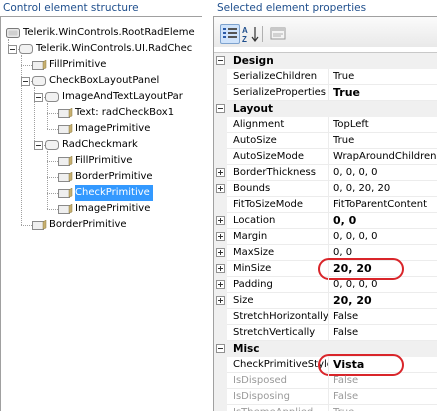  I want to click on property-name: StretchHorizontally, so click(281, 317).